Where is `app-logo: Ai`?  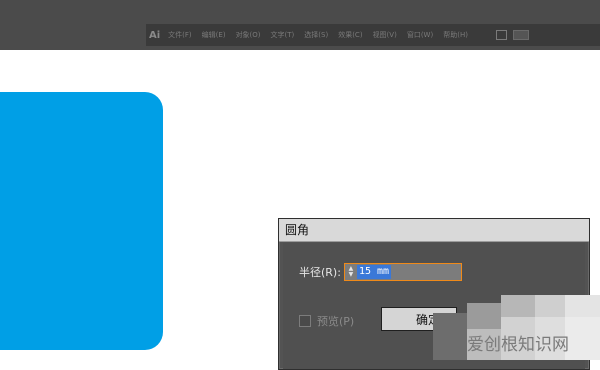 app-logo: Ai is located at coordinates (155, 35).